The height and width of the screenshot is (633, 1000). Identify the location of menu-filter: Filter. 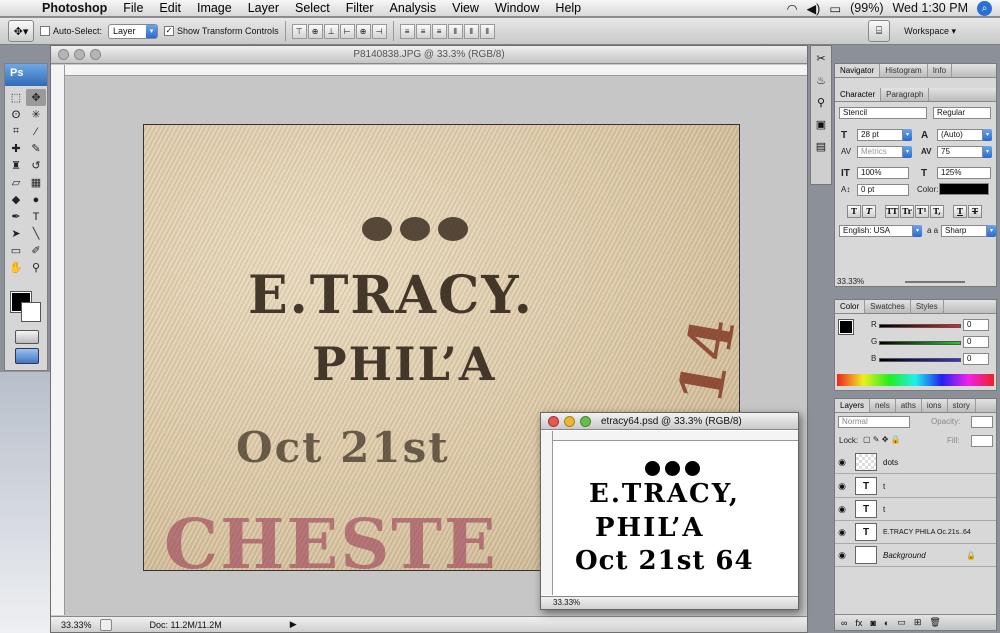
(360, 8).